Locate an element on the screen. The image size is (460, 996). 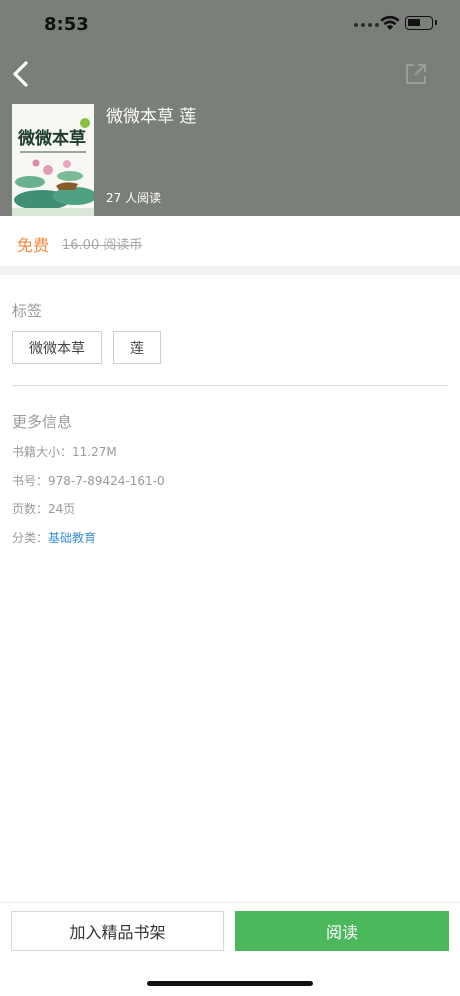
price-original: 16.00 阅读币 is located at coordinates (102, 245).